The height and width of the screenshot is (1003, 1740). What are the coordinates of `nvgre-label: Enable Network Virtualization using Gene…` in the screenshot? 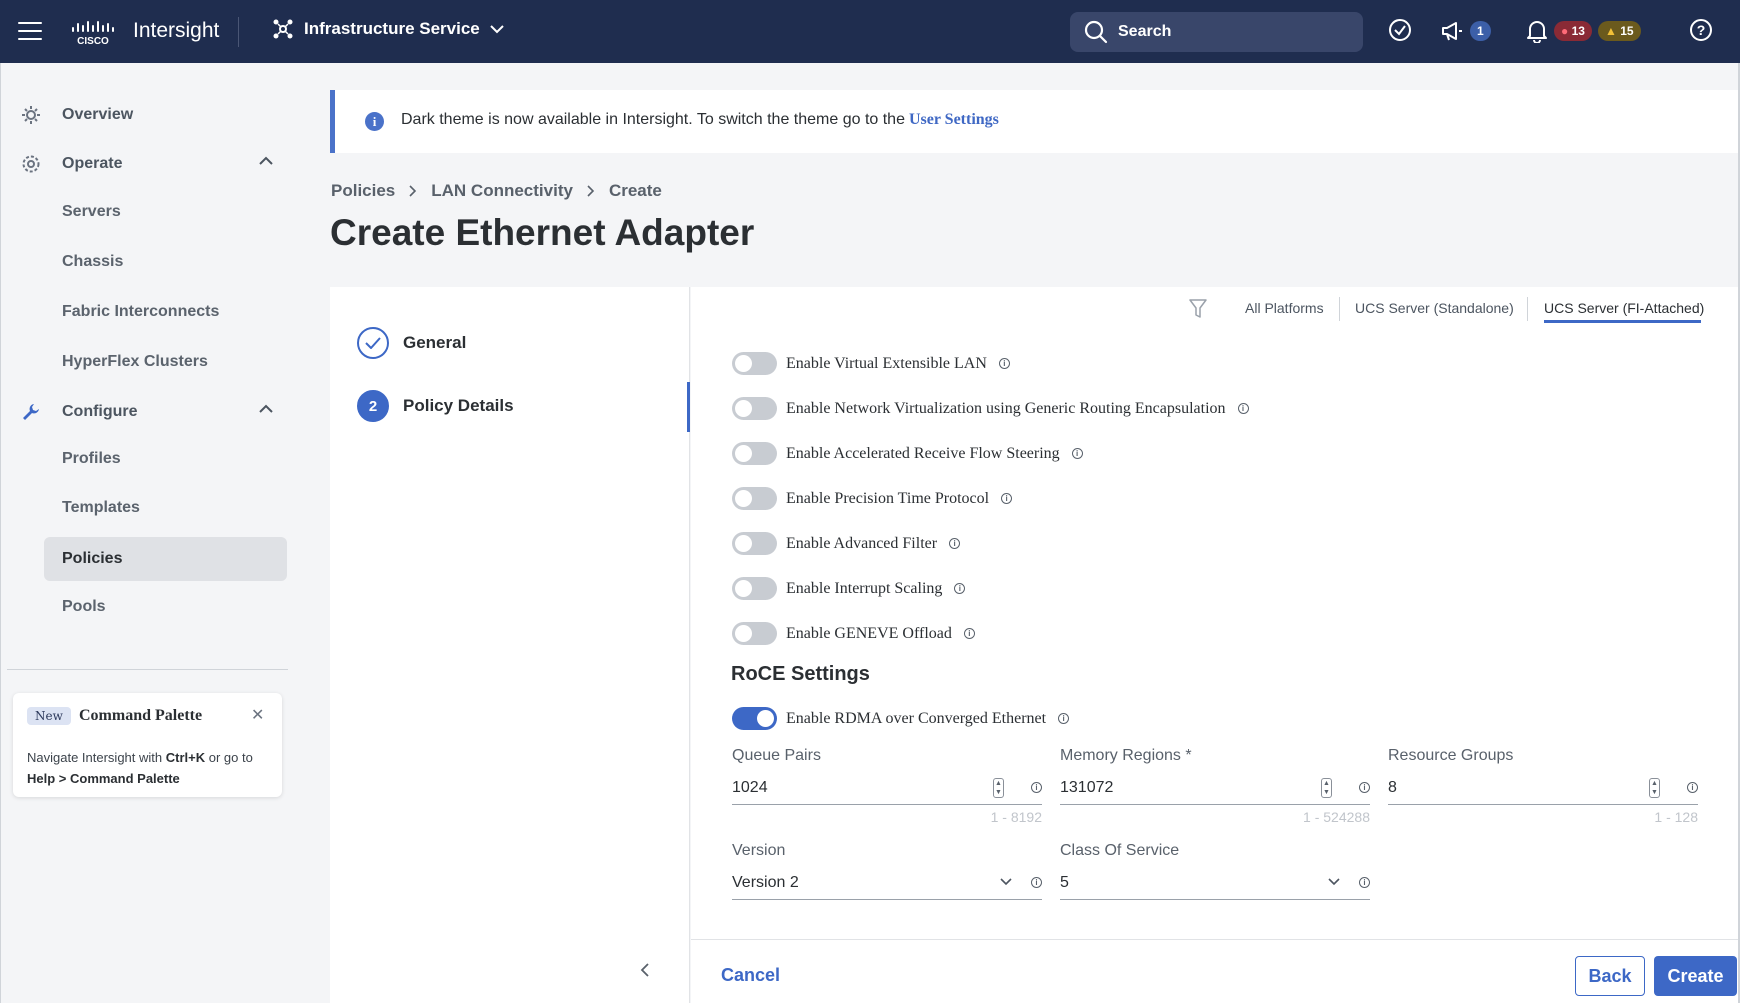 It's located at (1006, 408).